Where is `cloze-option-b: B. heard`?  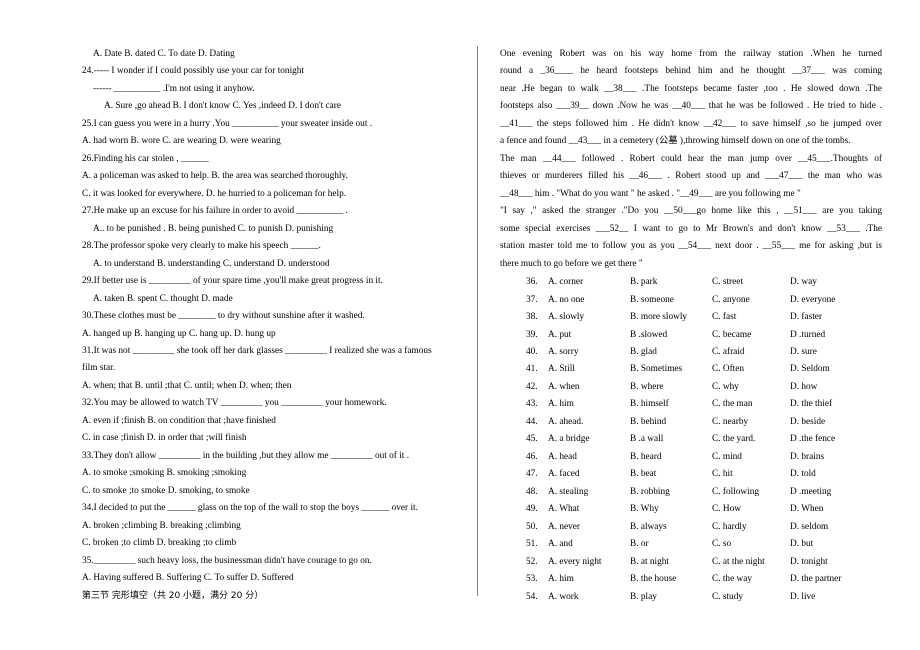 cloze-option-b: B. heard is located at coordinates (671, 457).